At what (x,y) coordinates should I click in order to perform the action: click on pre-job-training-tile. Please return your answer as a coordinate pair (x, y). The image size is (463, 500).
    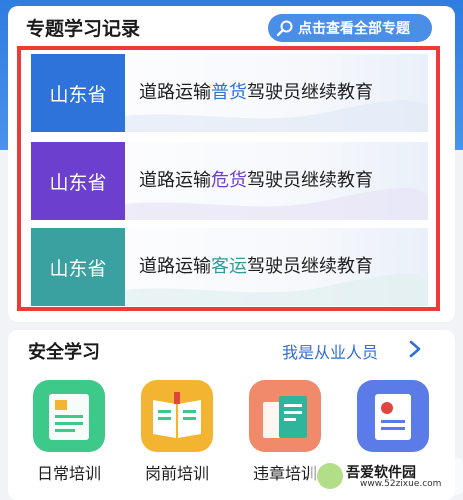
    Looking at the image, I should click on (177, 416).